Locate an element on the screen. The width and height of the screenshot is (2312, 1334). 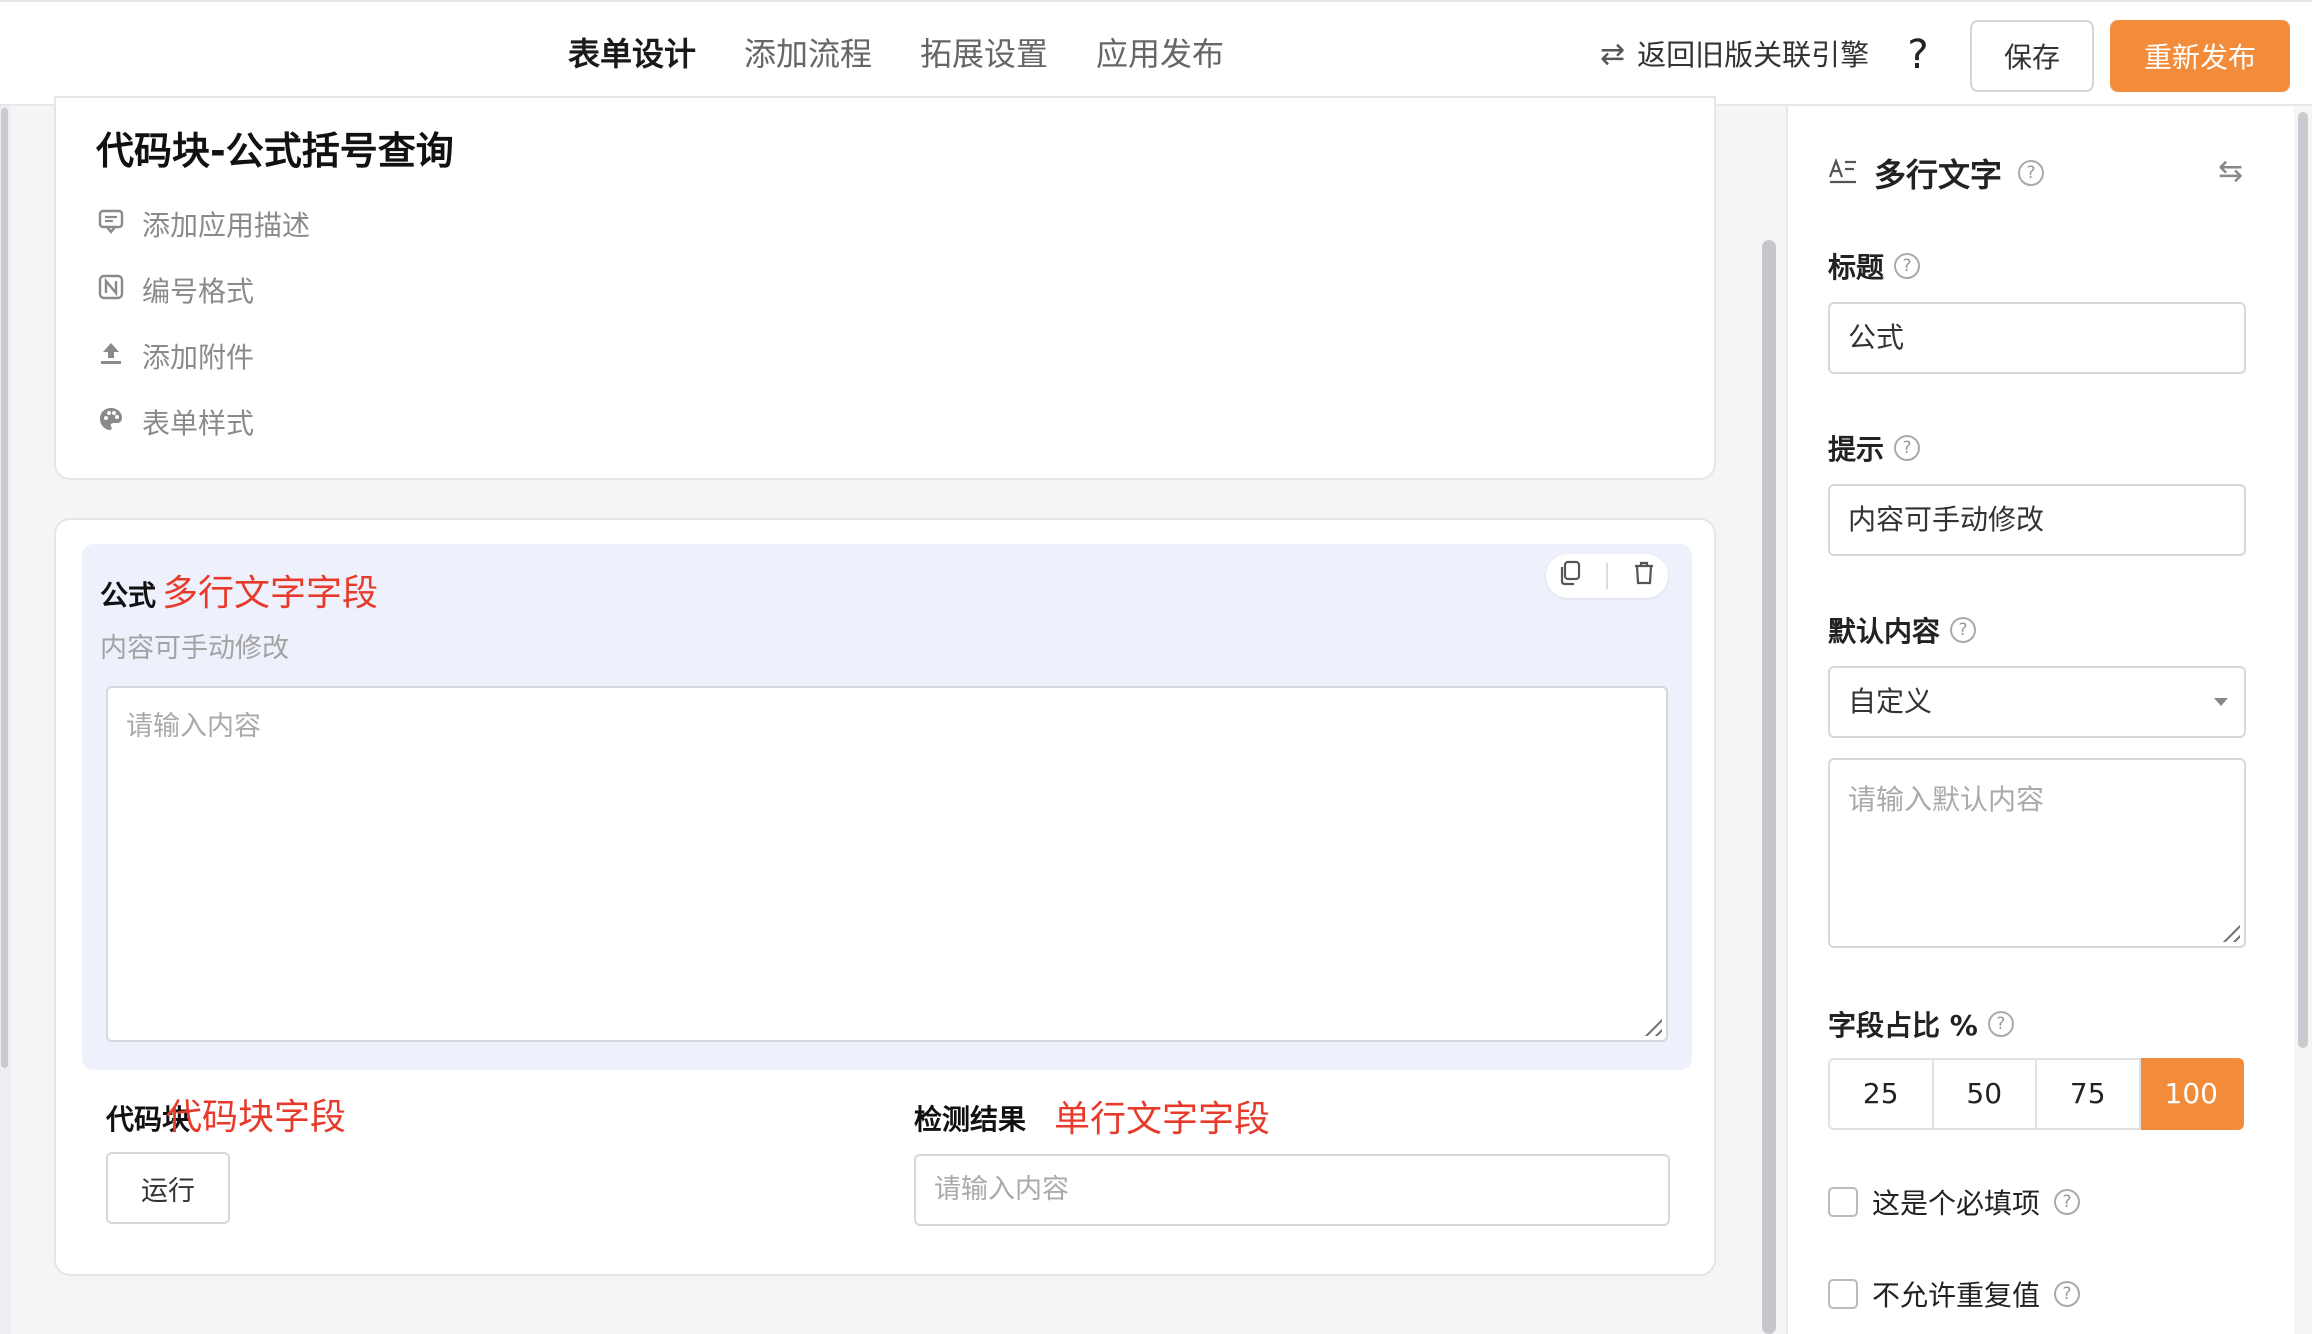
required-checkbox-row: 这是个必填项 ? is located at coordinates (1954, 1202).